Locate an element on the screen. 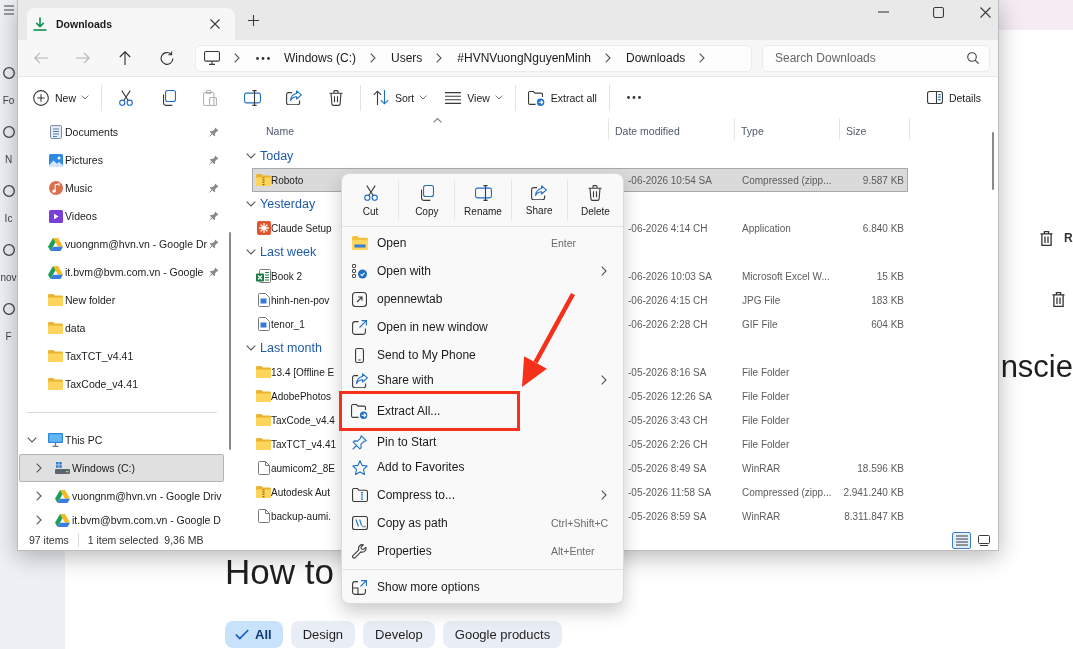  view-button: View is located at coordinates (474, 97).